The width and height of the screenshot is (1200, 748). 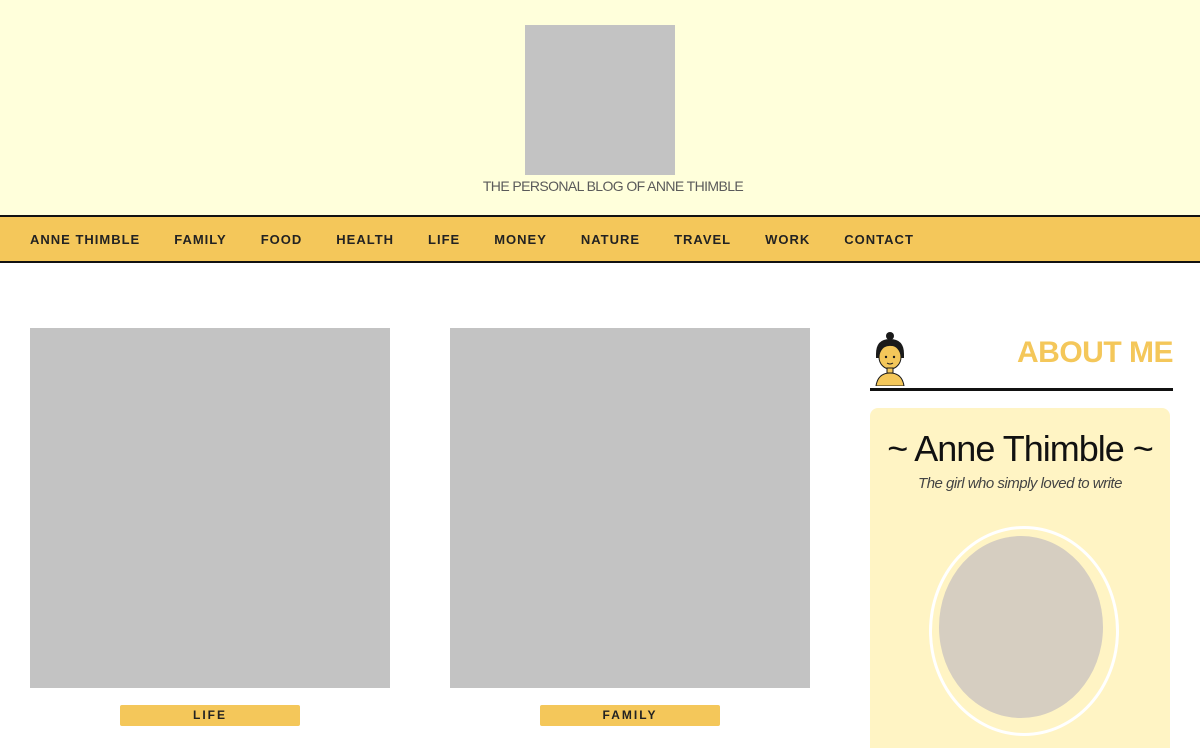 I want to click on post-category-badge: FAMILY, so click(x=630, y=715).